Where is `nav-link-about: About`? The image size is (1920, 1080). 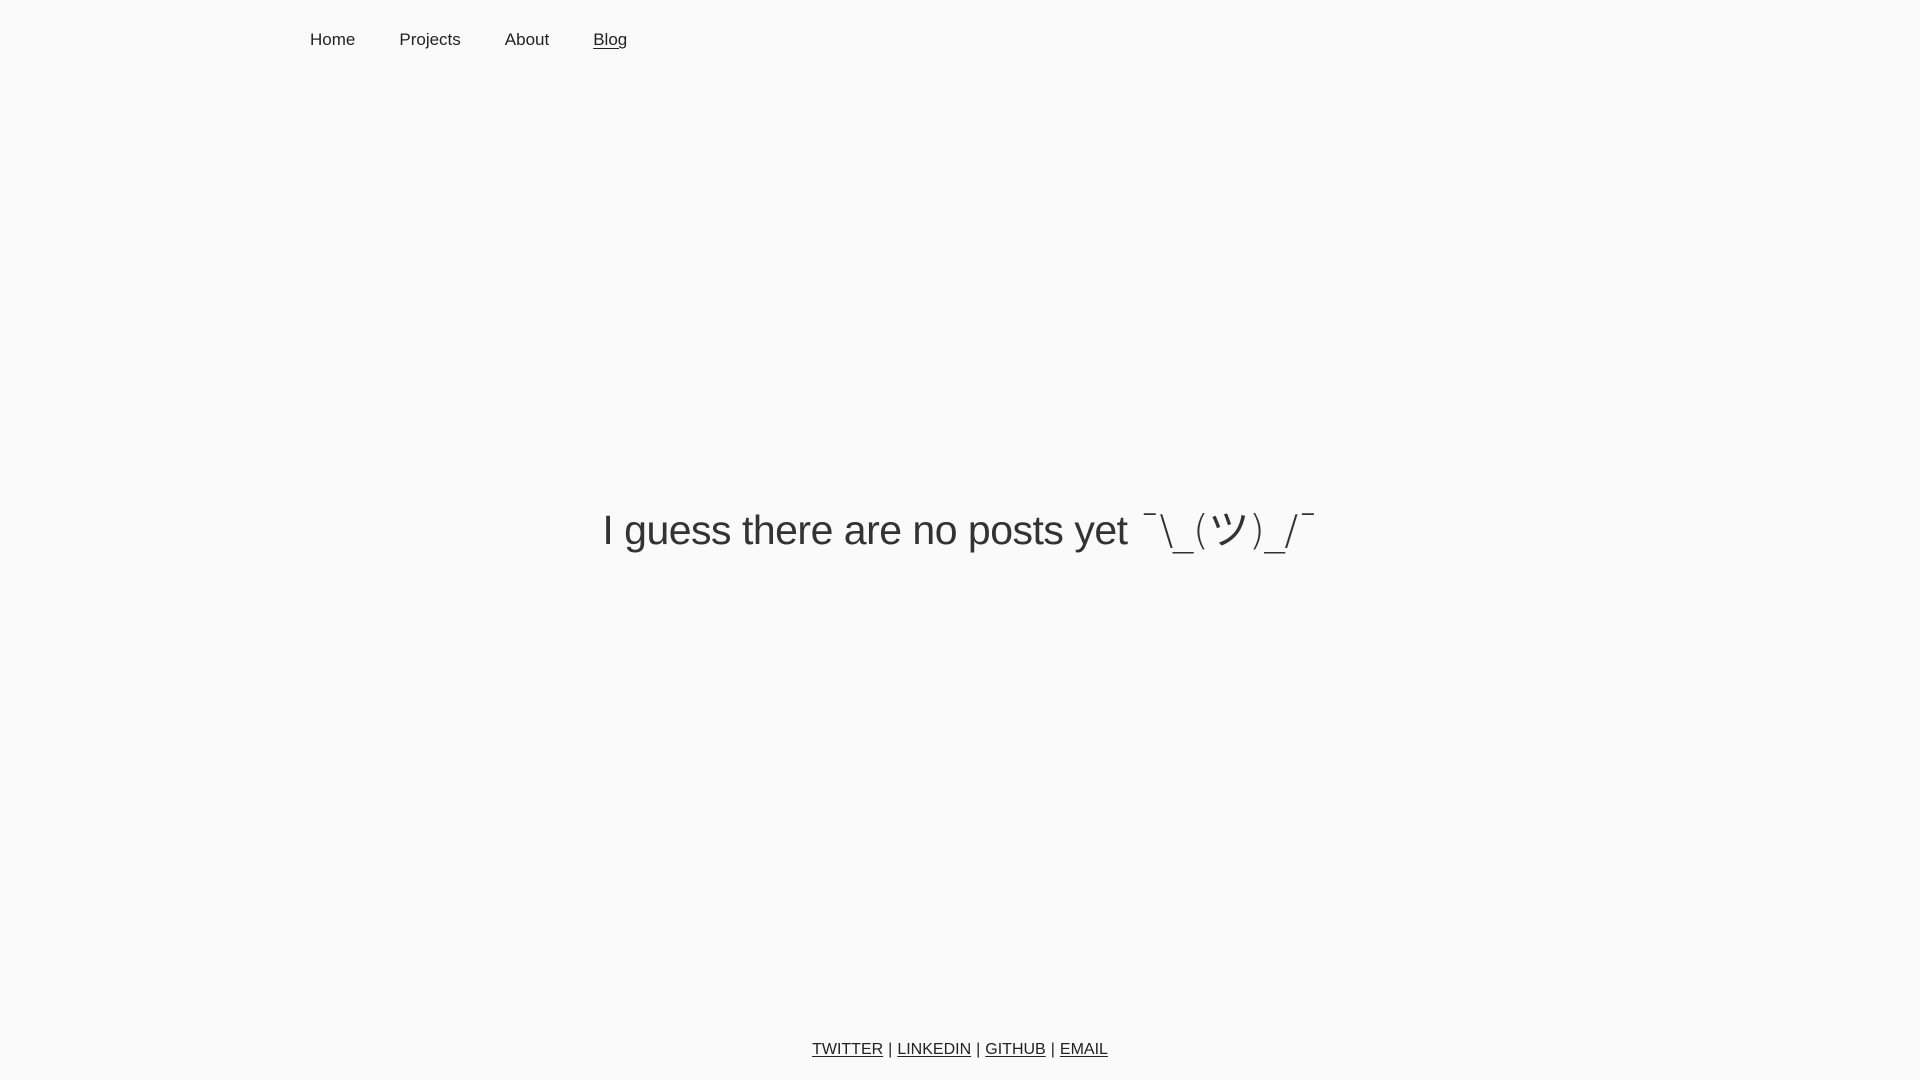
nav-link-about: About is located at coordinates (527, 40).